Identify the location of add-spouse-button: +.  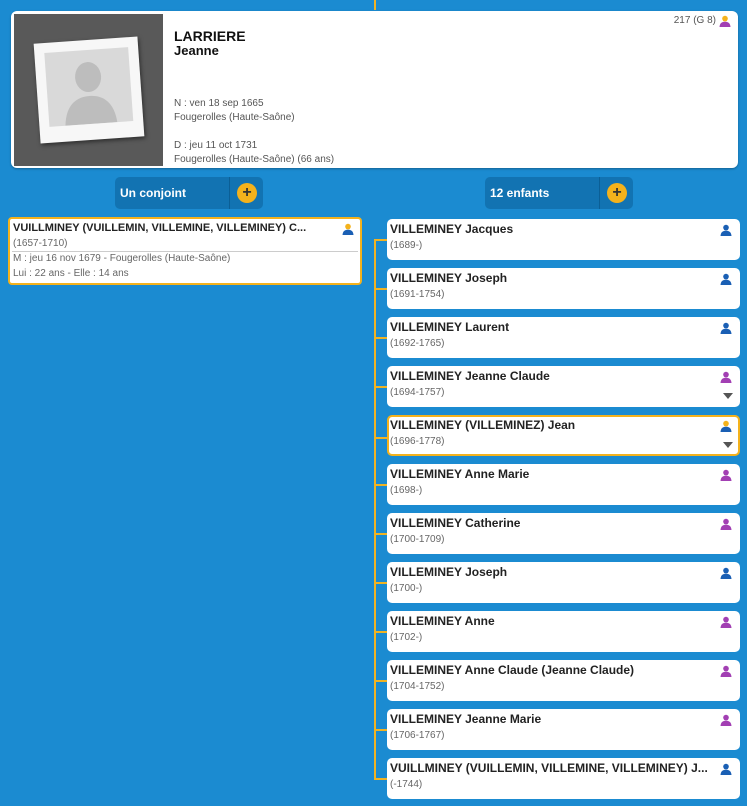
(246, 193).